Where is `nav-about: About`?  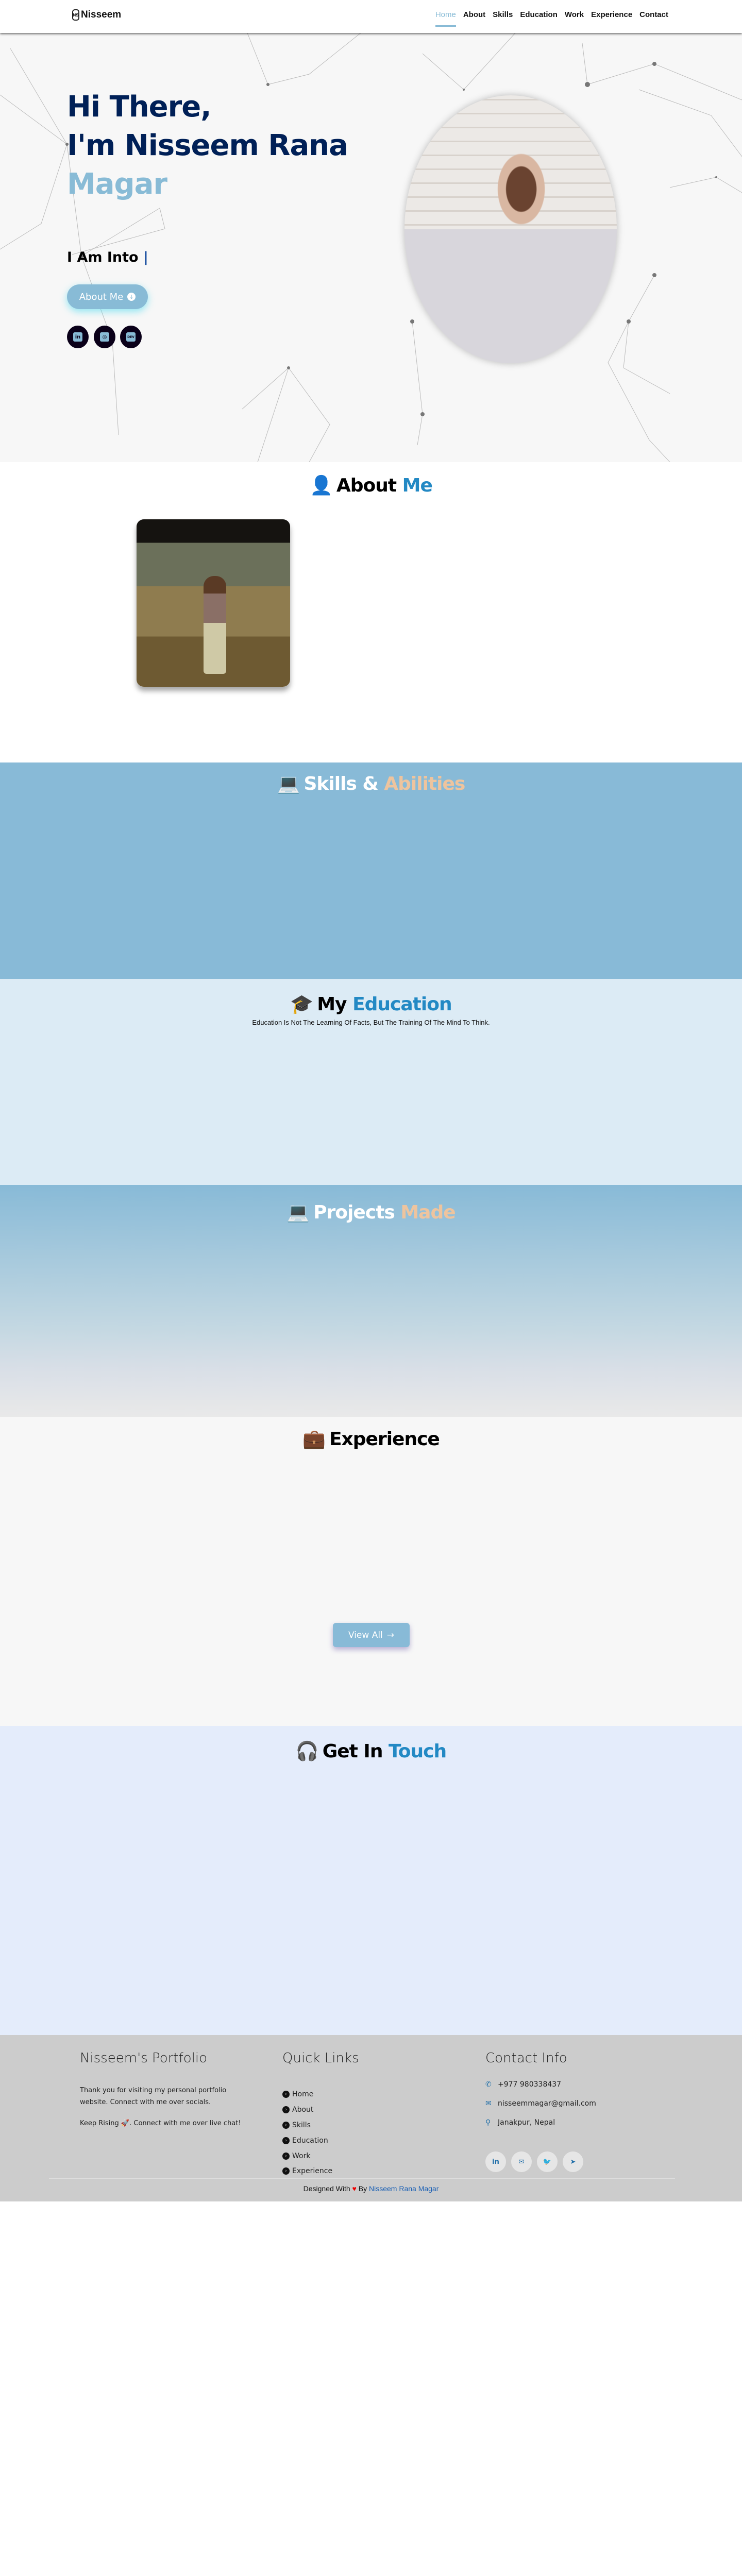 nav-about: About is located at coordinates (474, 18).